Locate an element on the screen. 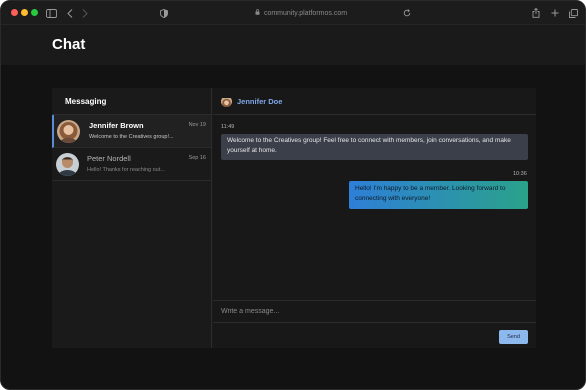 This screenshot has width=586, height=390. reload-icon is located at coordinates (407, 13).